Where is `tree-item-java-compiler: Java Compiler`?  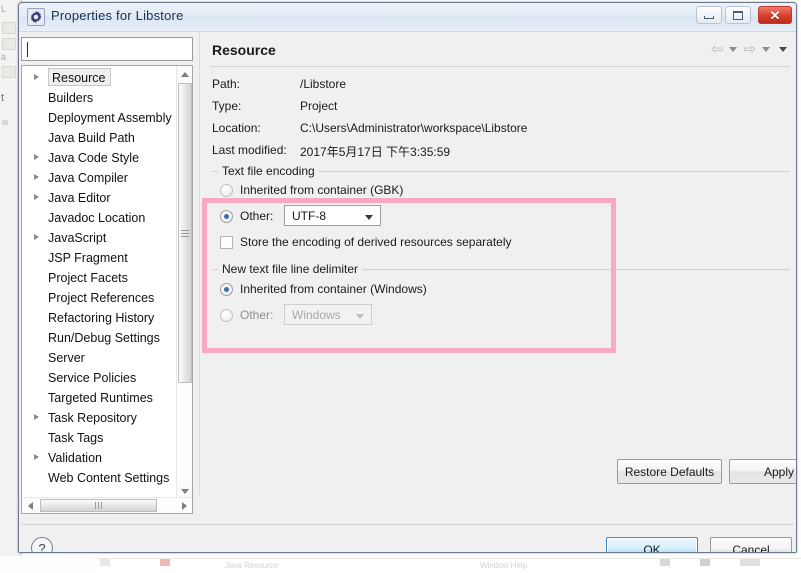
tree-item-java-compiler: Java Compiler is located at coordinates (98, 178).